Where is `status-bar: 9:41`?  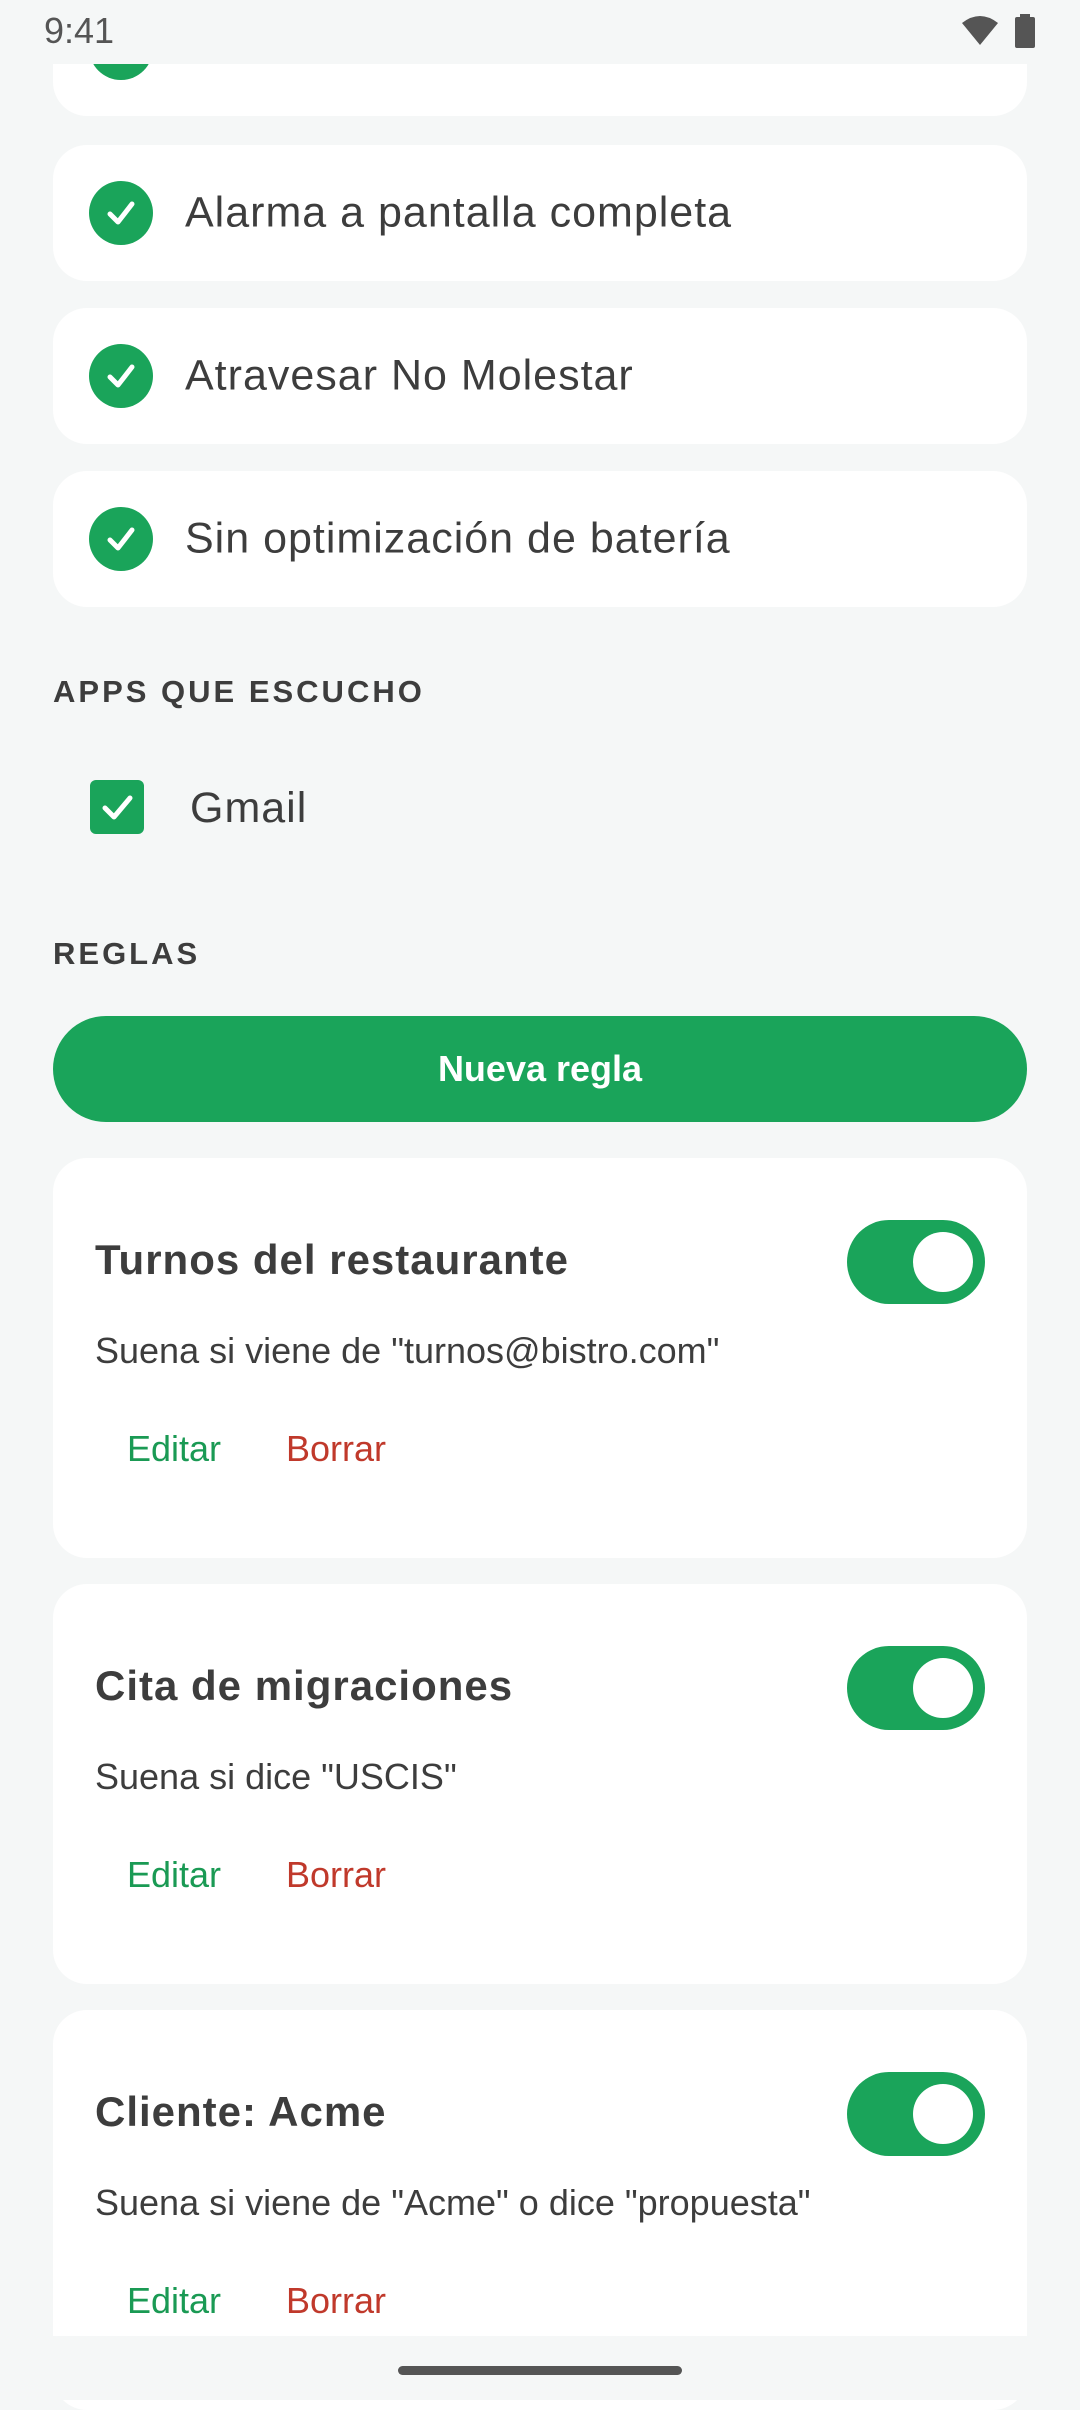
status-bar: 9:41 is located at coordinates (540, 32).